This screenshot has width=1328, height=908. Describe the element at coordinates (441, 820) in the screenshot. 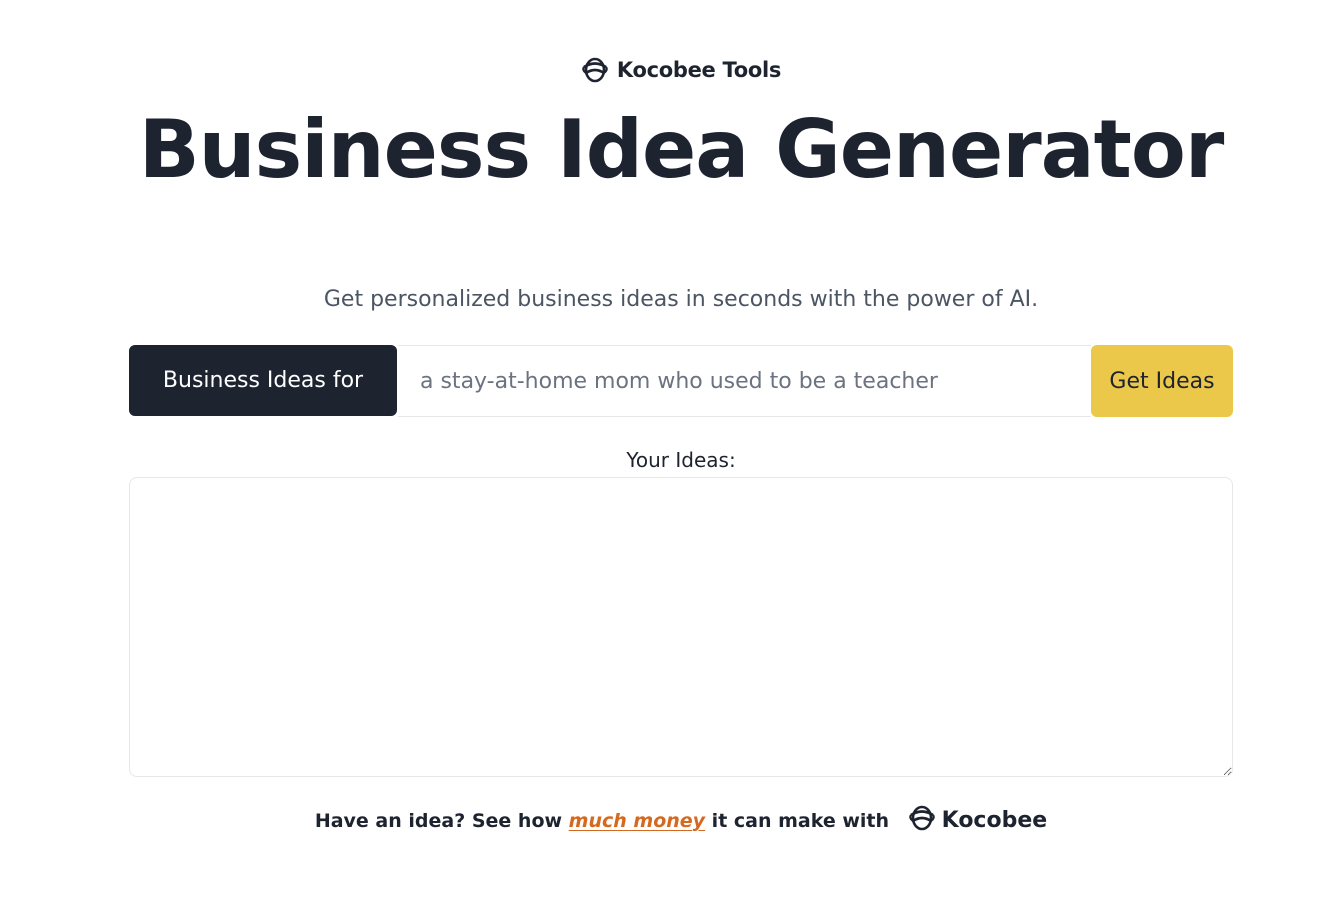

I see `footer-text-before: Have an idea? See how` at that location.